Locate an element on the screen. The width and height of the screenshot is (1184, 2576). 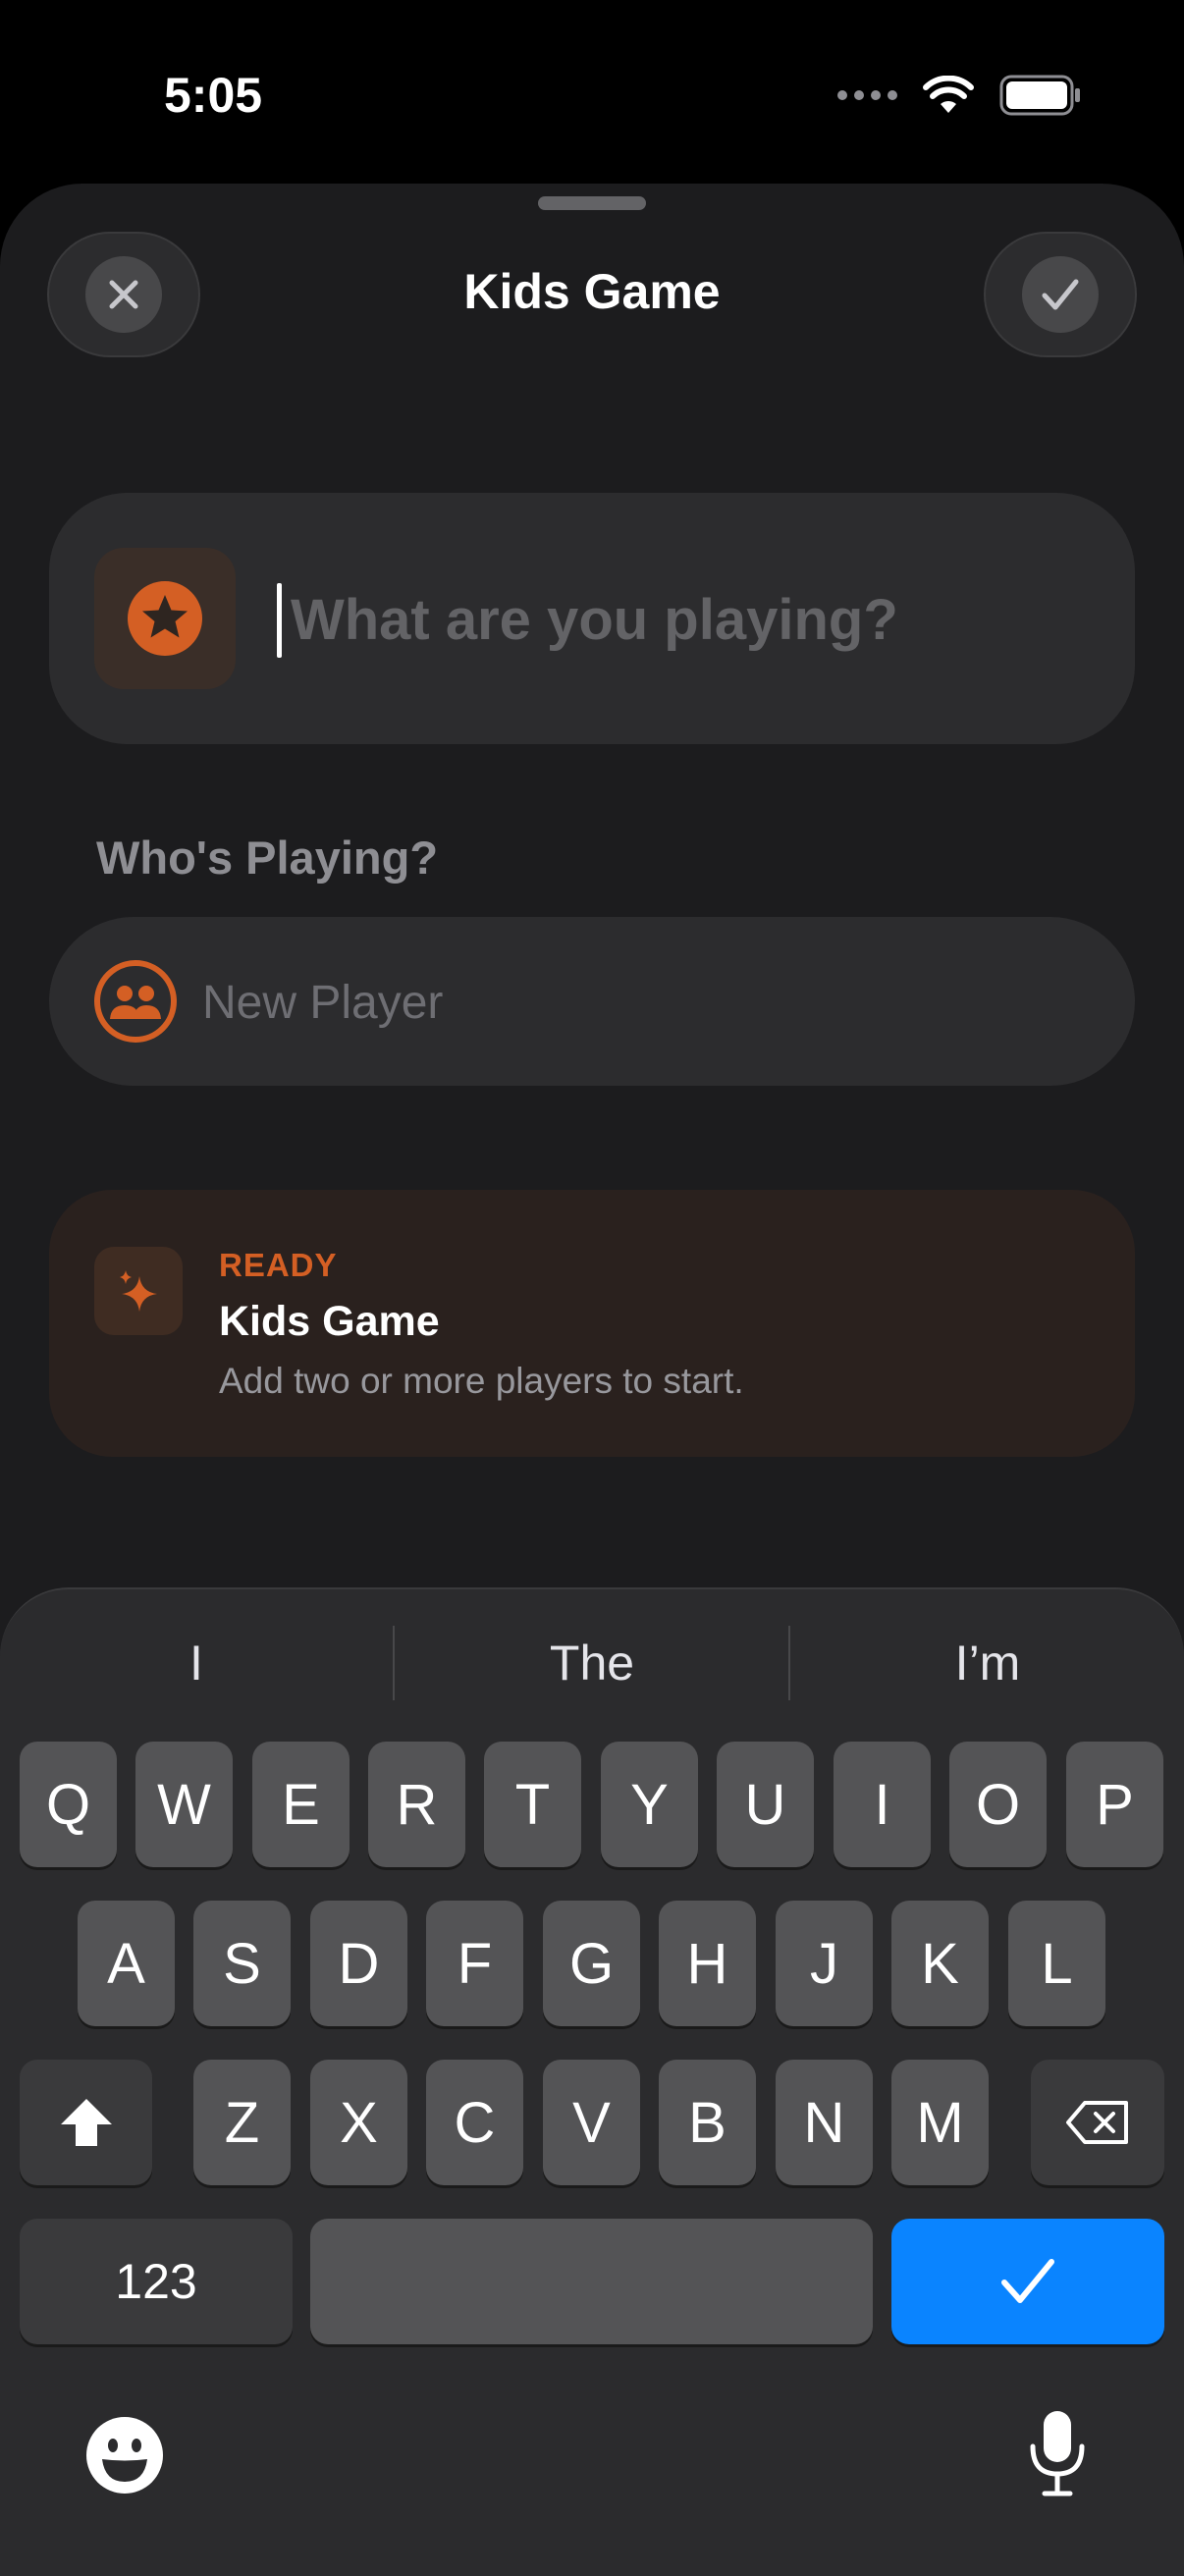
key-u: U is located at coordinates (765, 1804).